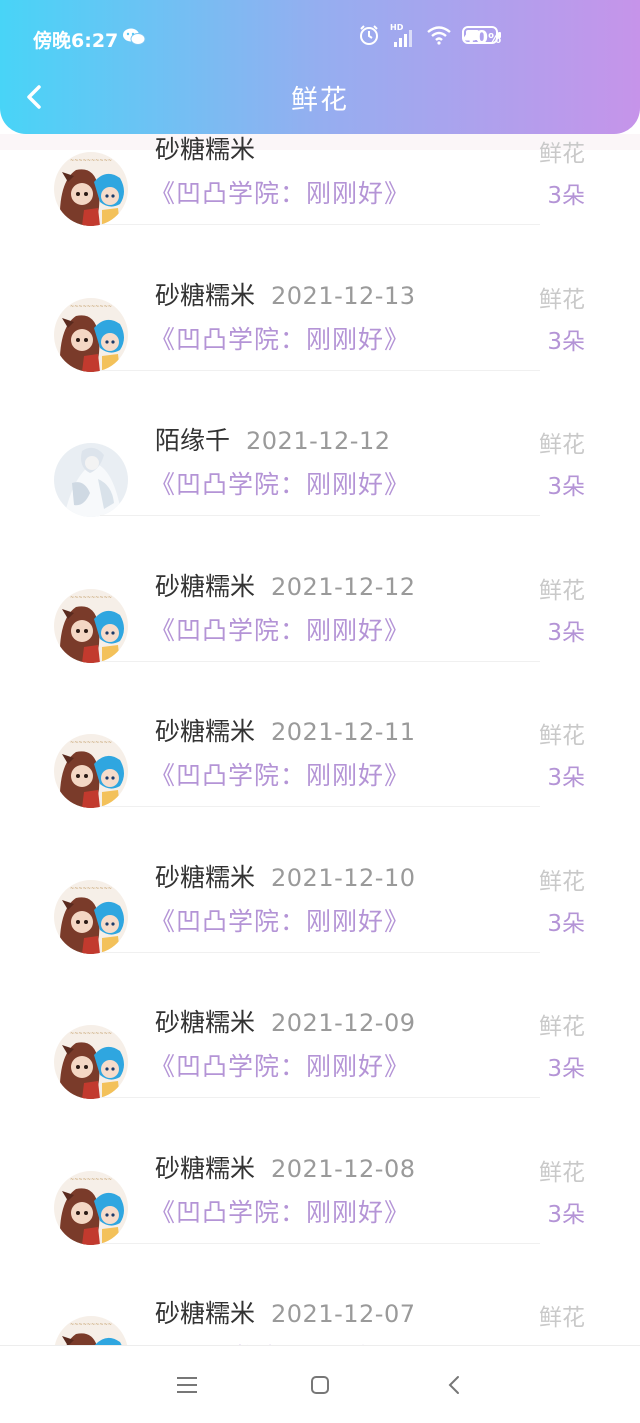  Describe the element at coordinates (403, 35) in the screenshot. I see `signal-icon: HD` at that location.